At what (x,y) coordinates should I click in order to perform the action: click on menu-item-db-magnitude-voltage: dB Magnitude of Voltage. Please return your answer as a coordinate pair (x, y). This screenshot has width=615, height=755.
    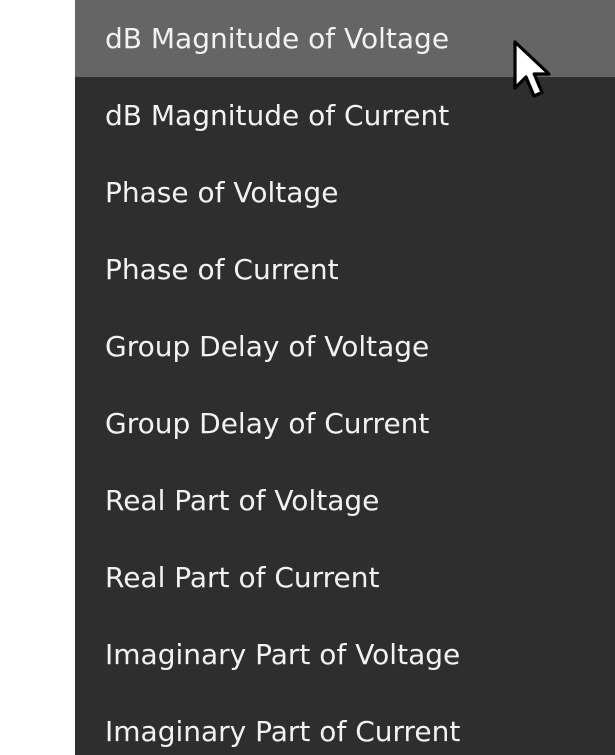
    Looking at the image, I should click on (345, 38).